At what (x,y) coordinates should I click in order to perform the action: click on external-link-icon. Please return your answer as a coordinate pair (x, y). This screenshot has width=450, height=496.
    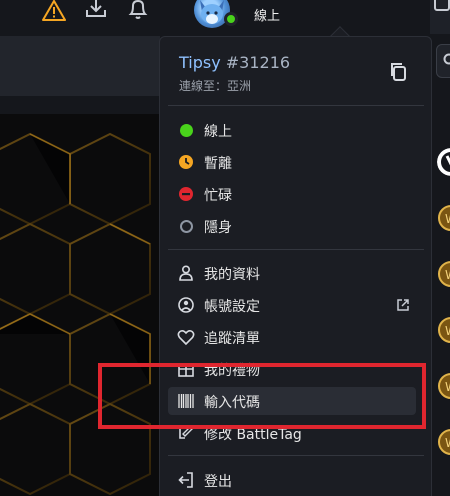
    Looking at the image, I should click on (403, 305).